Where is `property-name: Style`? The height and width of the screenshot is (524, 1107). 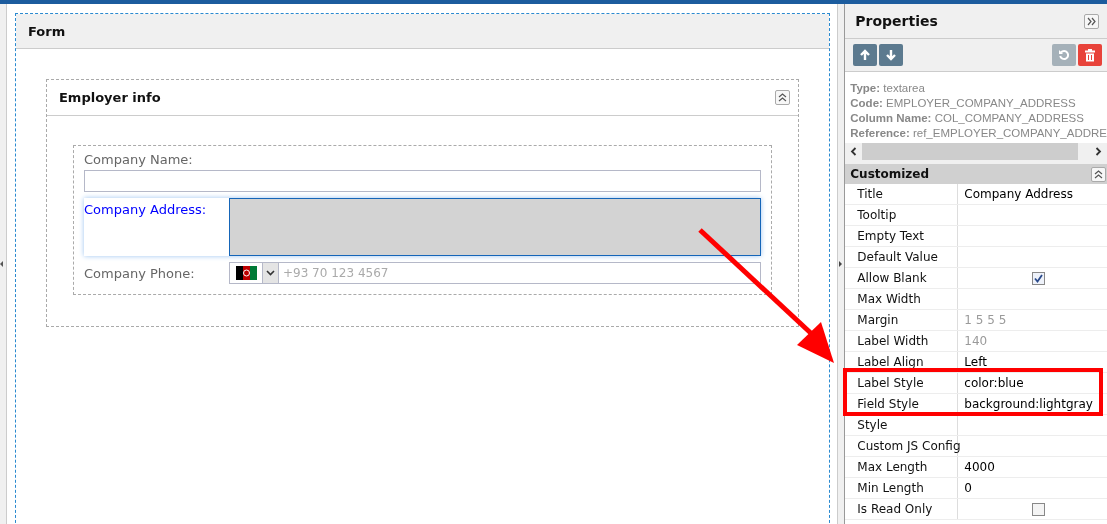
property-name: Style is located at coordinates (902, 425).